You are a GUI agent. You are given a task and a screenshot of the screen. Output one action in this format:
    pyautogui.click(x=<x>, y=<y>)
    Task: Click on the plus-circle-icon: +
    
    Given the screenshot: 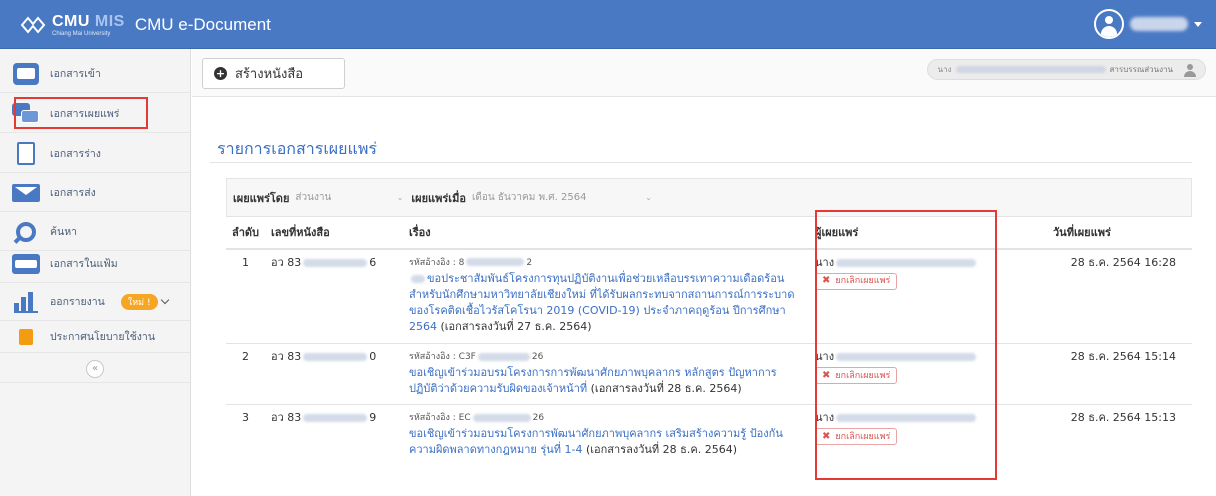 What is the action you would take?
    pyautogui.click(x=220, y=73)
    